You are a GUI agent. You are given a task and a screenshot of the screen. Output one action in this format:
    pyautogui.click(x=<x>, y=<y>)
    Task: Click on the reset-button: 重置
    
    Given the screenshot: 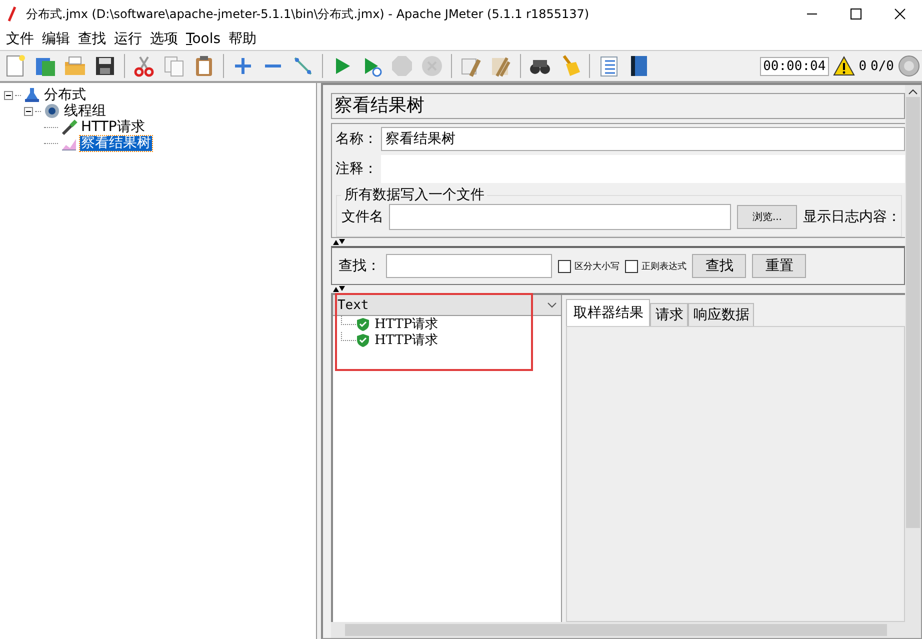 What is the action you would take?
    pyautogui.click(x=779, y=266)
    